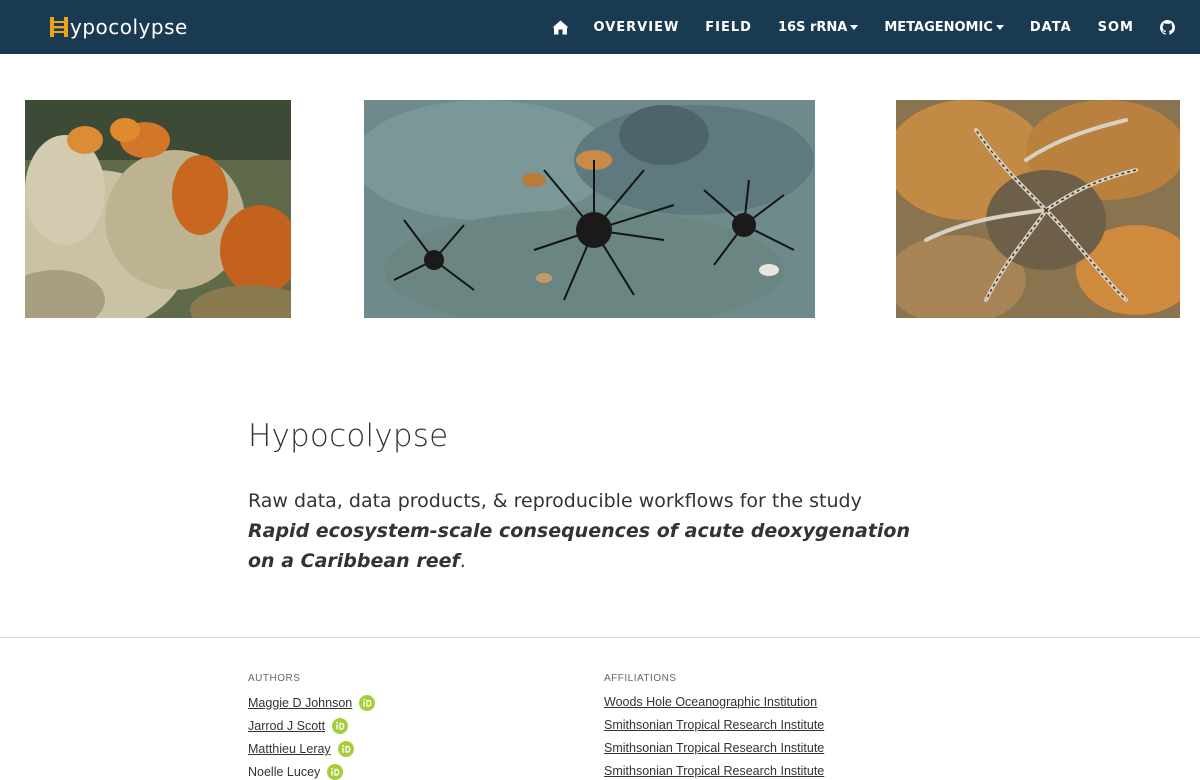 The height and width of the screenshot is (780, 1200). I want to click on github-icon, so click(1167, 27).